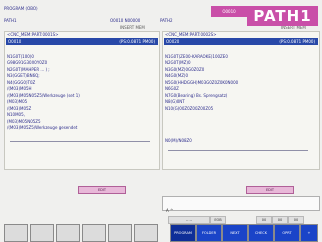  I want to click on left-path-label: PATH1, so click(10, 20).